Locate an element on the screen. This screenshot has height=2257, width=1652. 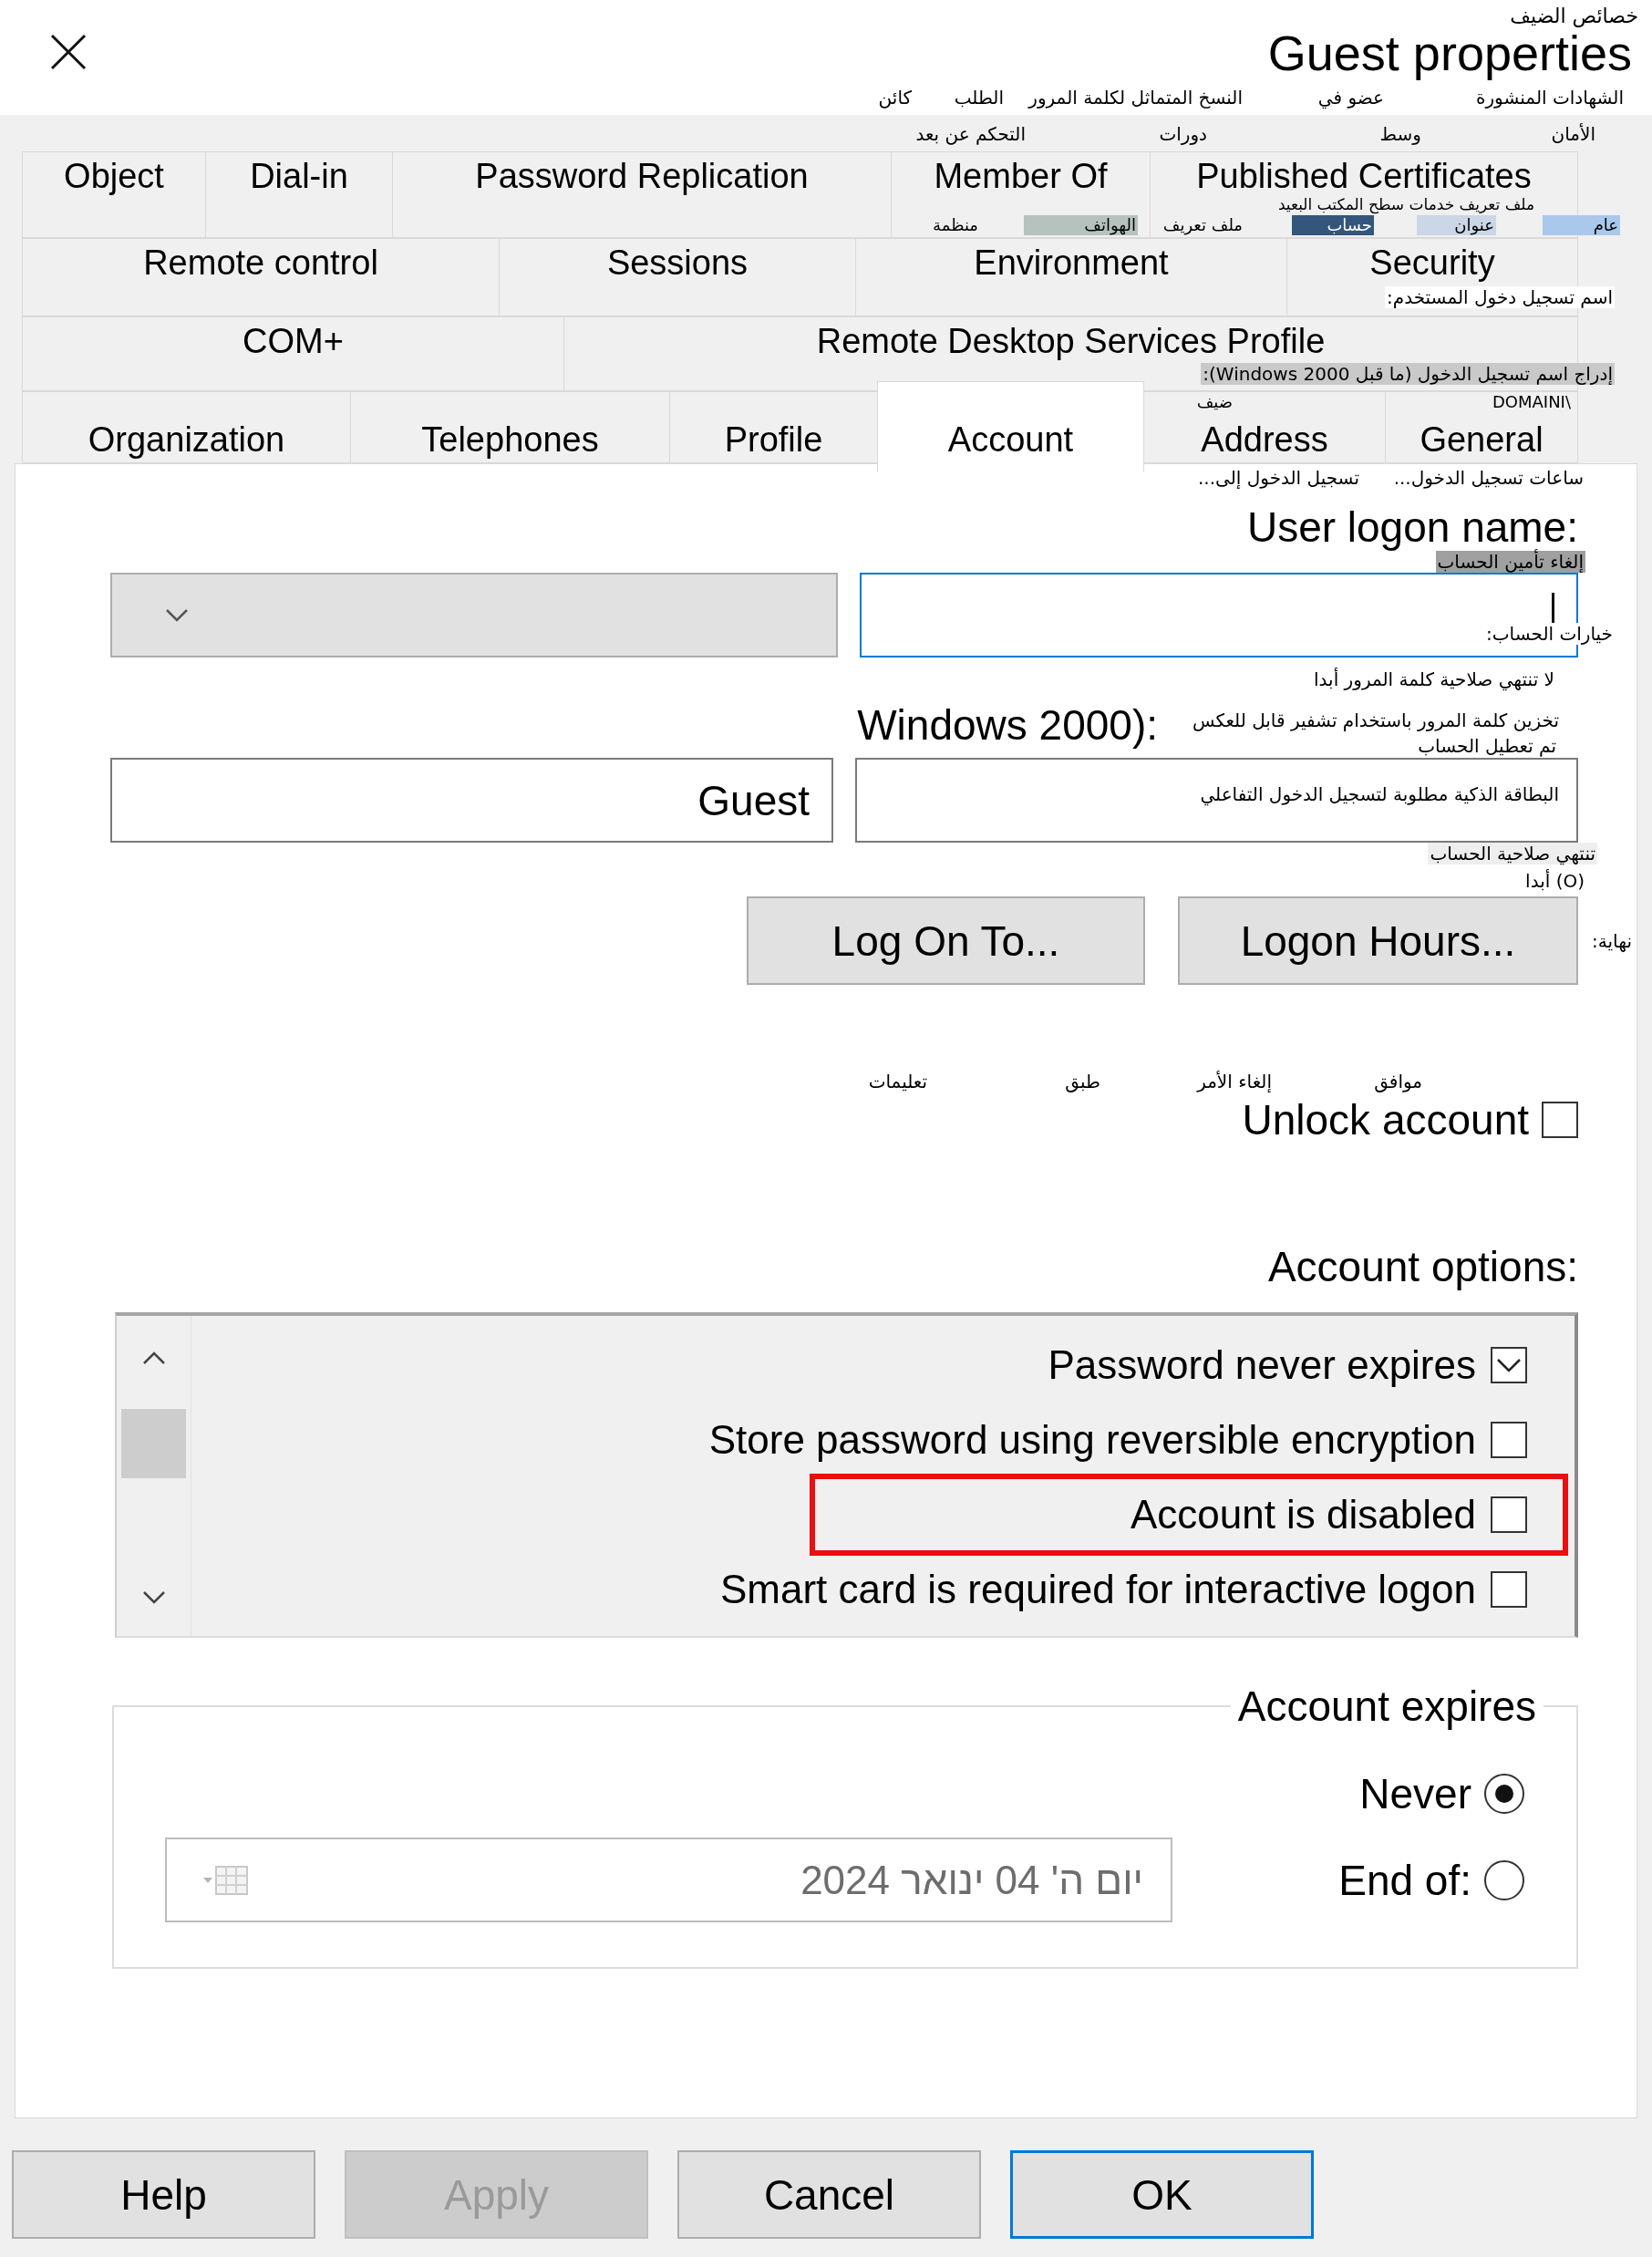
input-field: Guest is located at coordinates (471, 800).